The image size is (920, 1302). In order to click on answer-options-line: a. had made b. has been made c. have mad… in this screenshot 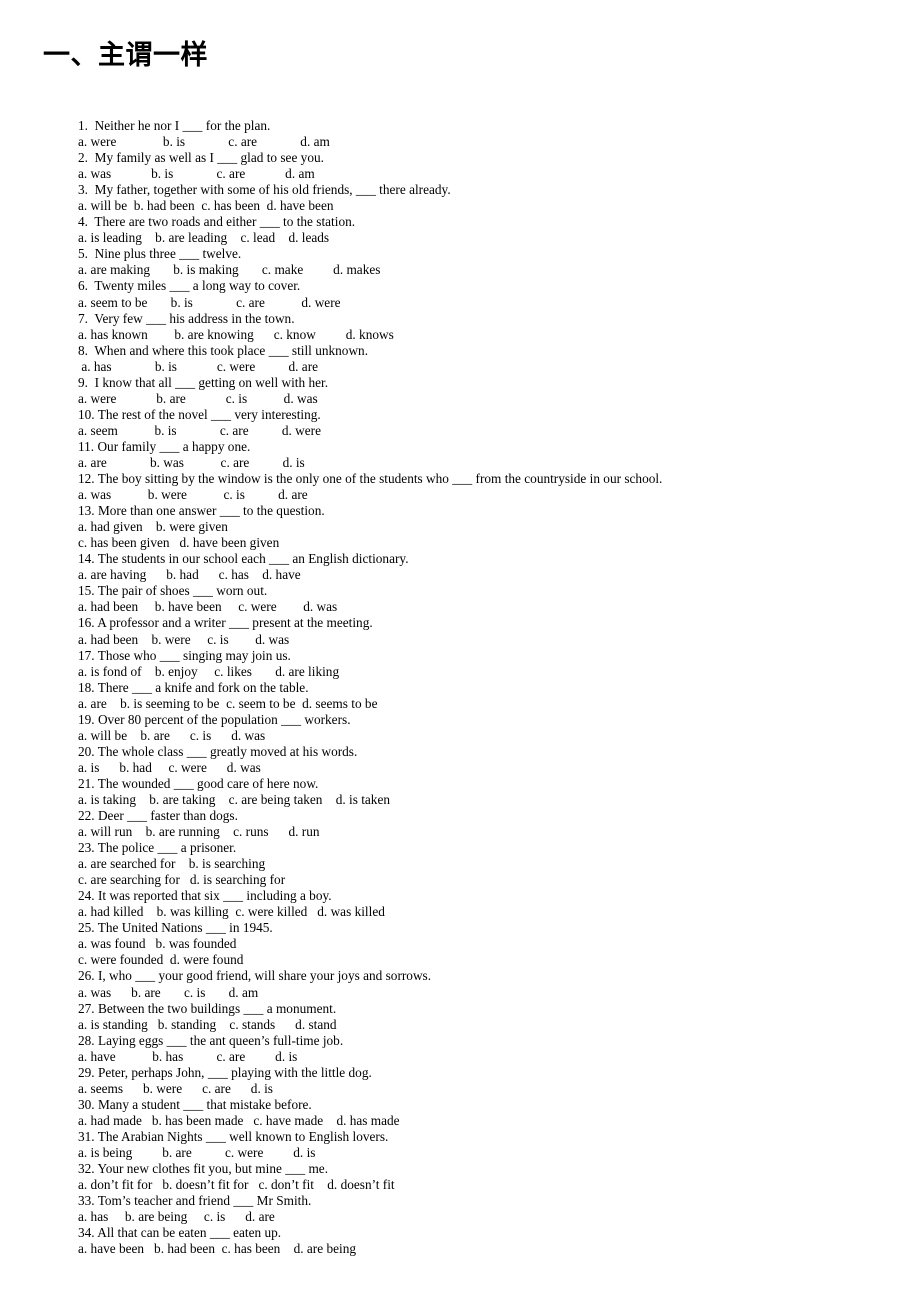, I will do `click(239, 1120)`.